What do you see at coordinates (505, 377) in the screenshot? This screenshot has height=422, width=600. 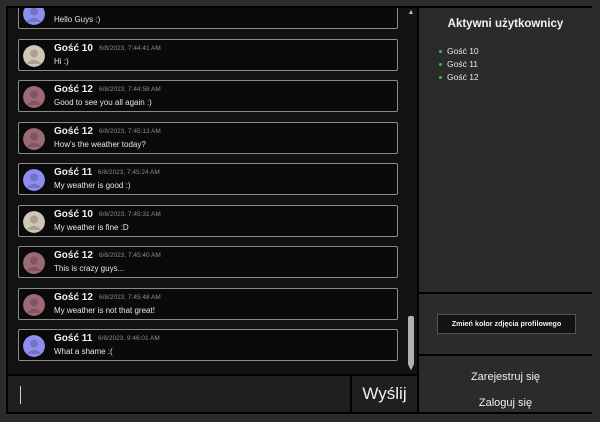 I see `register-button: Zarejestruj się` at bounding box center [505, 377].